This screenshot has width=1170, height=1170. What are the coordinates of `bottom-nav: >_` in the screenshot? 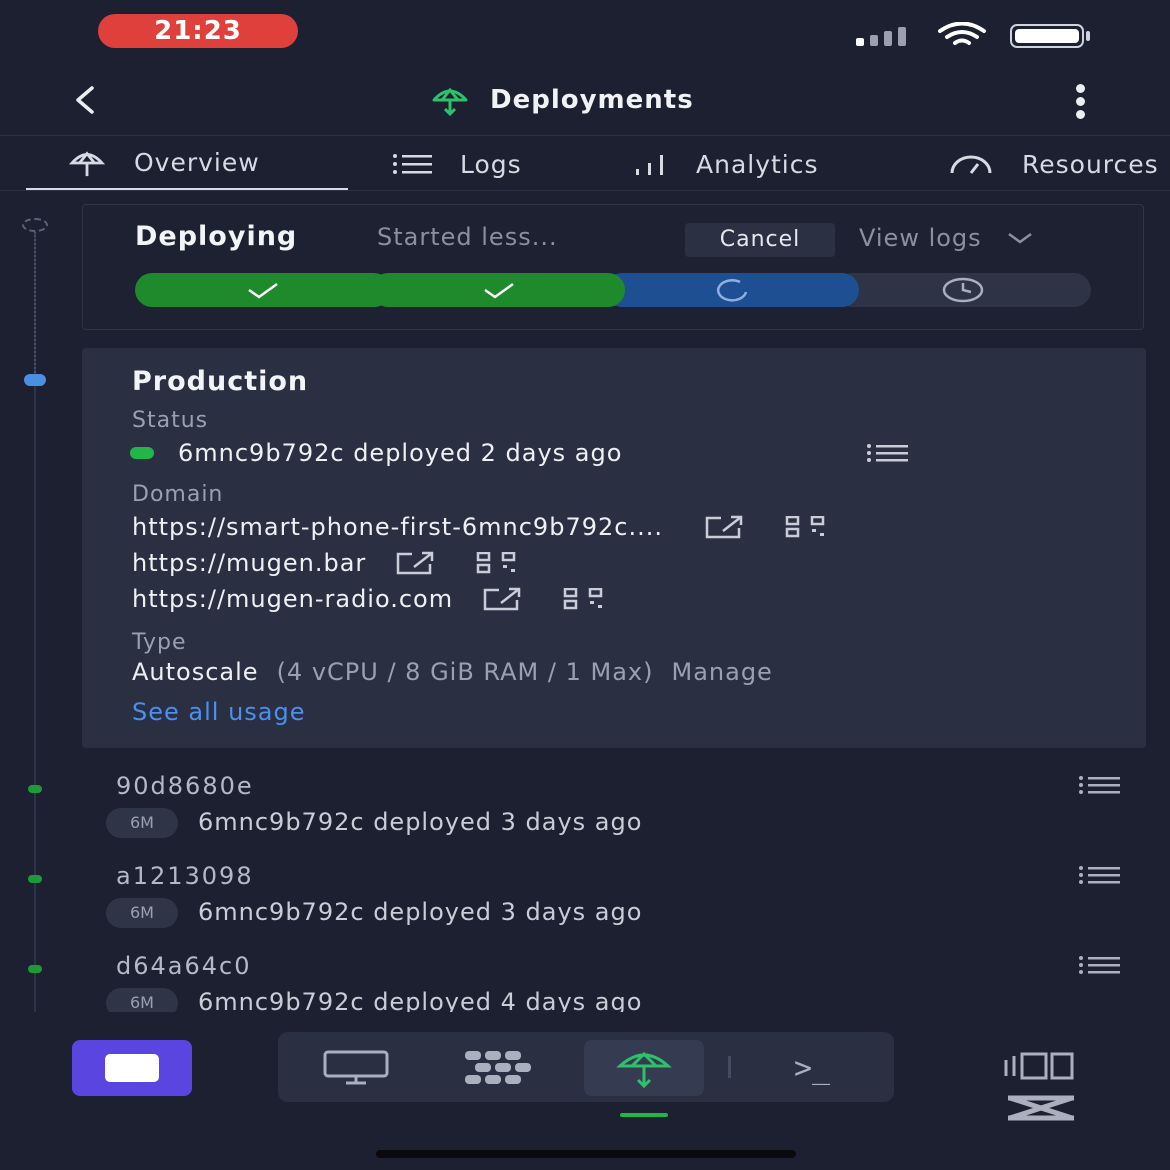 It's located at (586, 1067).